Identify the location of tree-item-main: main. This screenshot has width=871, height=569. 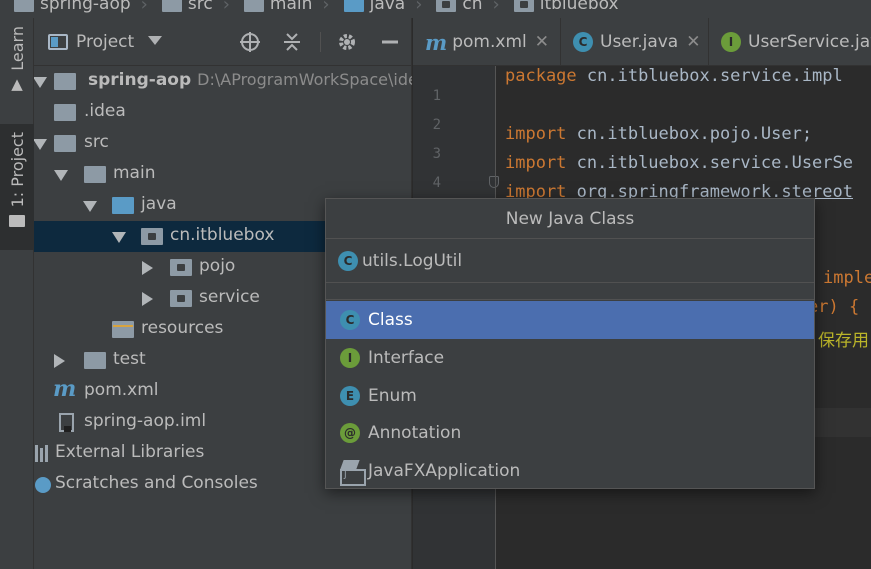
(223, 174).